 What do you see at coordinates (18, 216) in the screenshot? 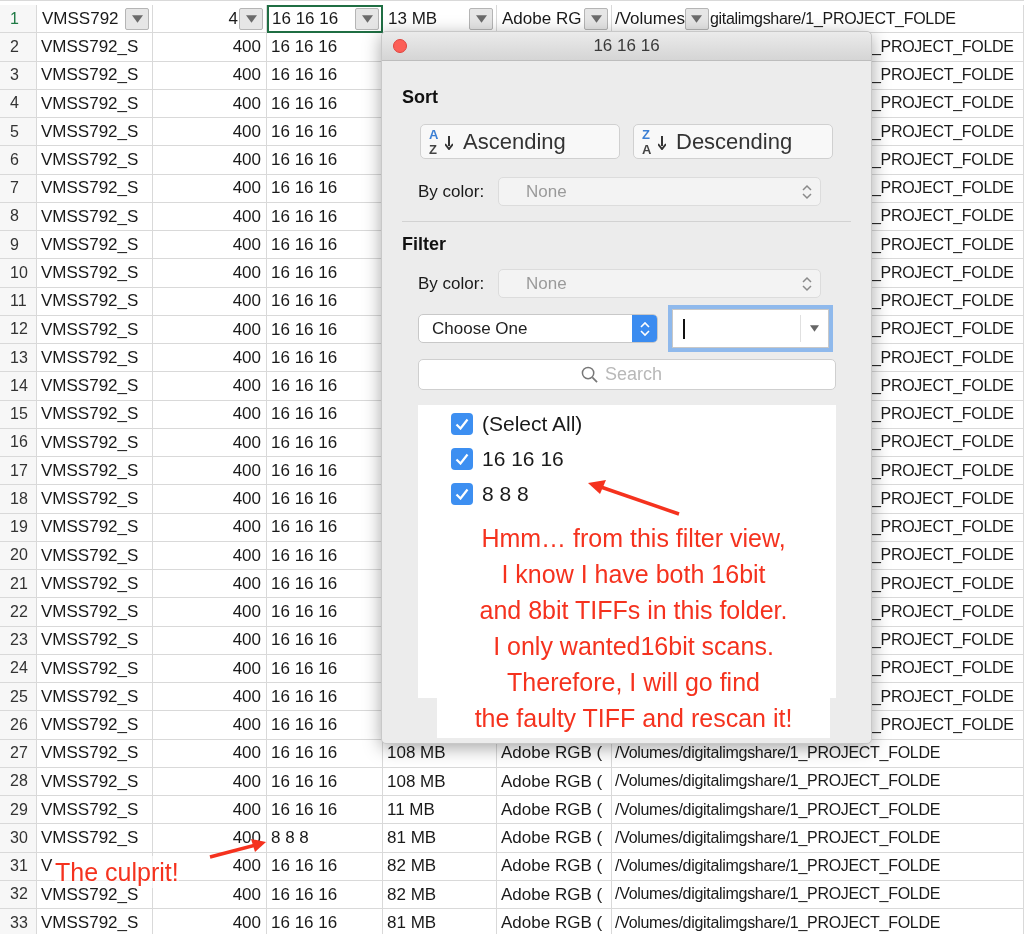
I see `row-number: 8` at bounding box center [18, 216].